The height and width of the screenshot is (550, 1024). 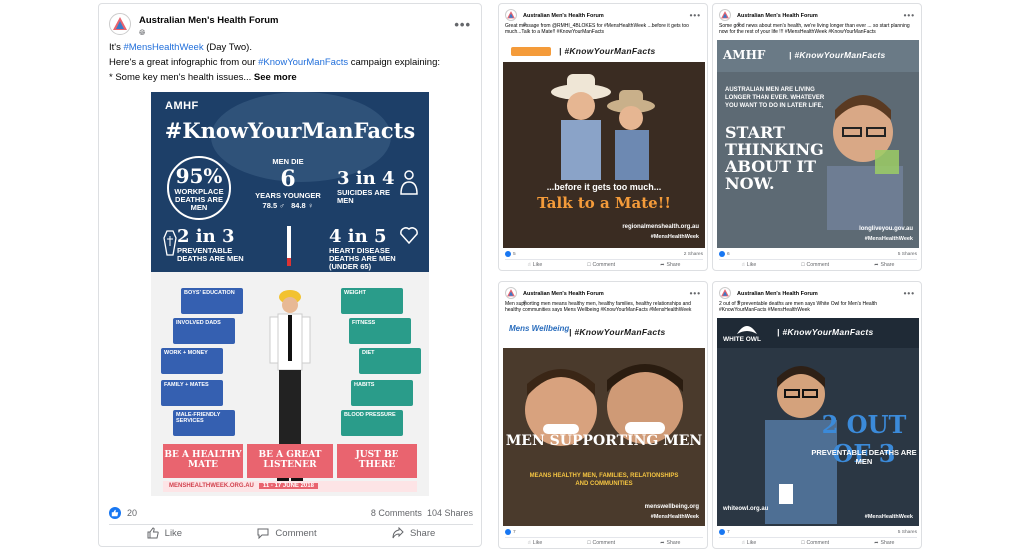 I want to click on image-site: whiteowl.org.au, so click(x=746, y=509).